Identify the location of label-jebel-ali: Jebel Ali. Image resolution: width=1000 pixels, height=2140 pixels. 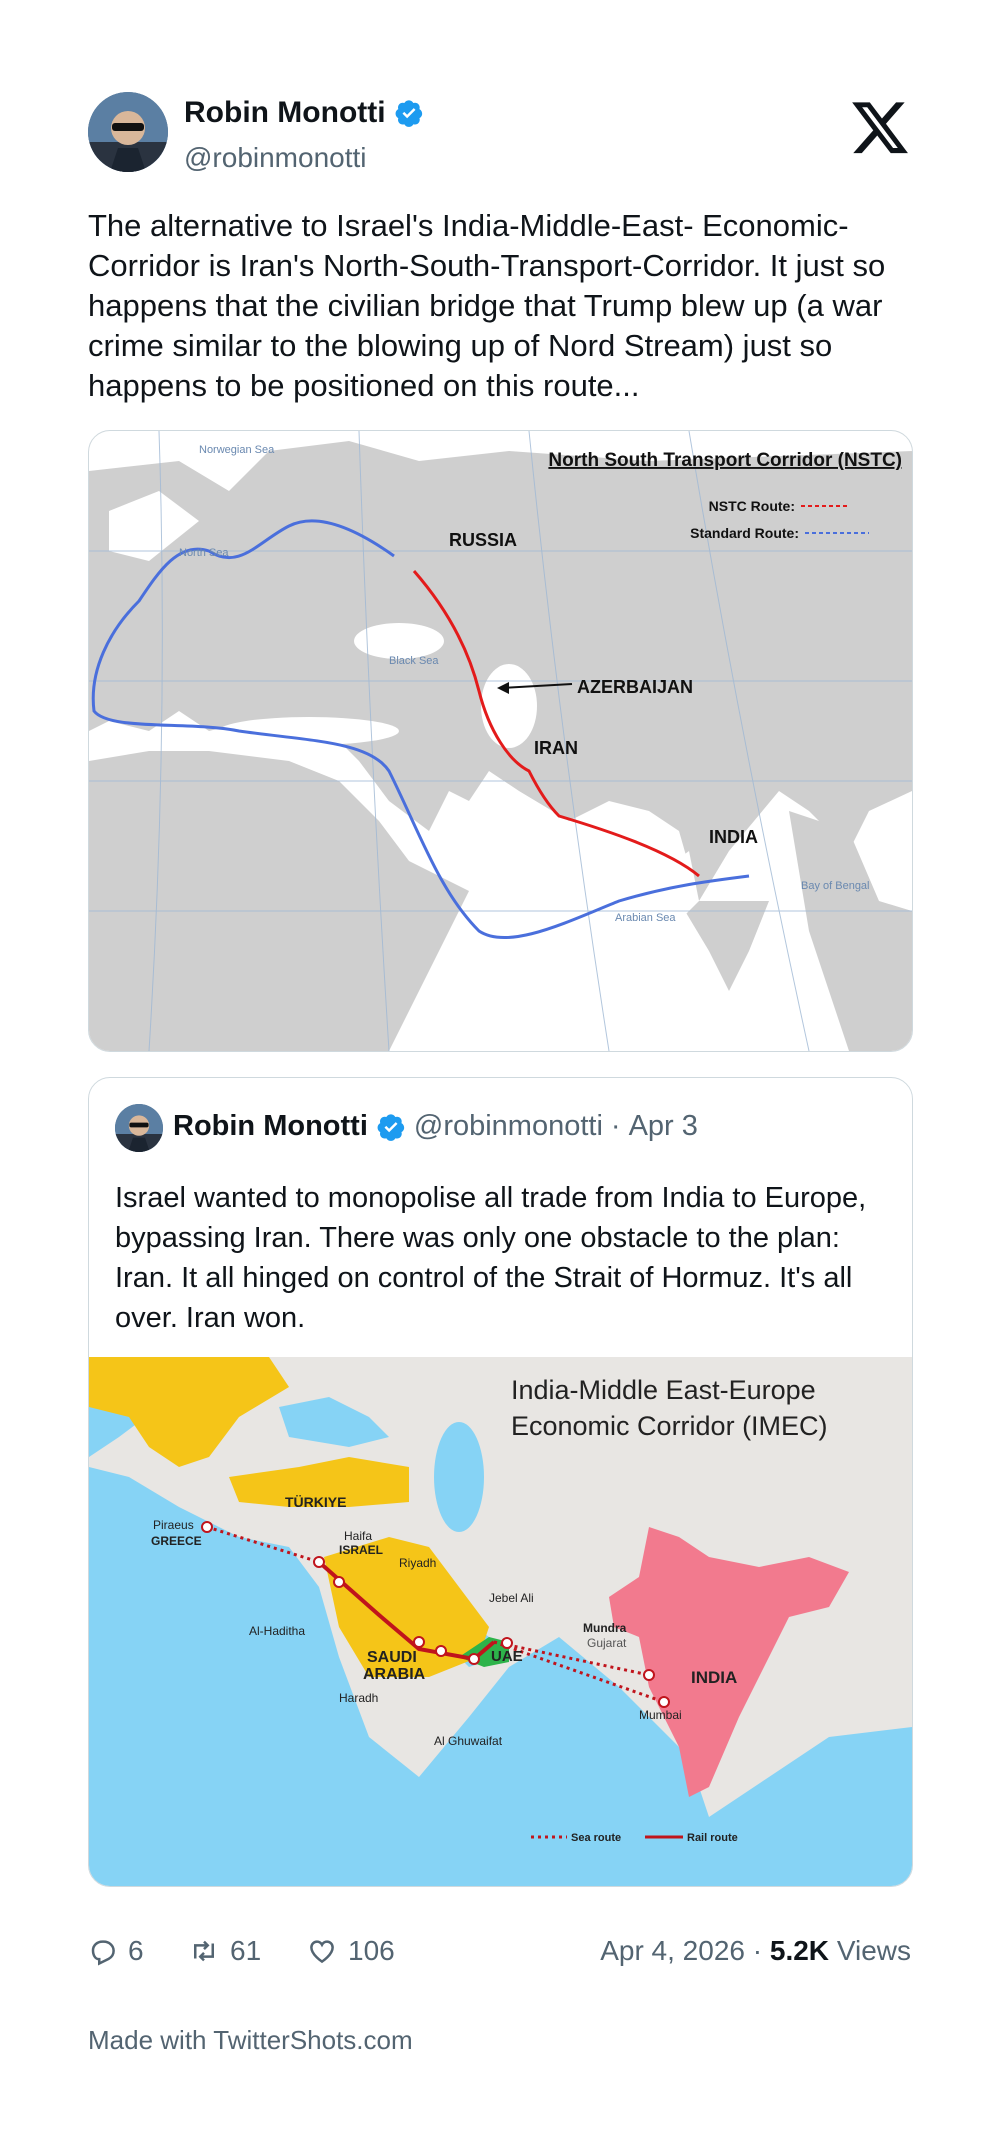
(511, 1598).